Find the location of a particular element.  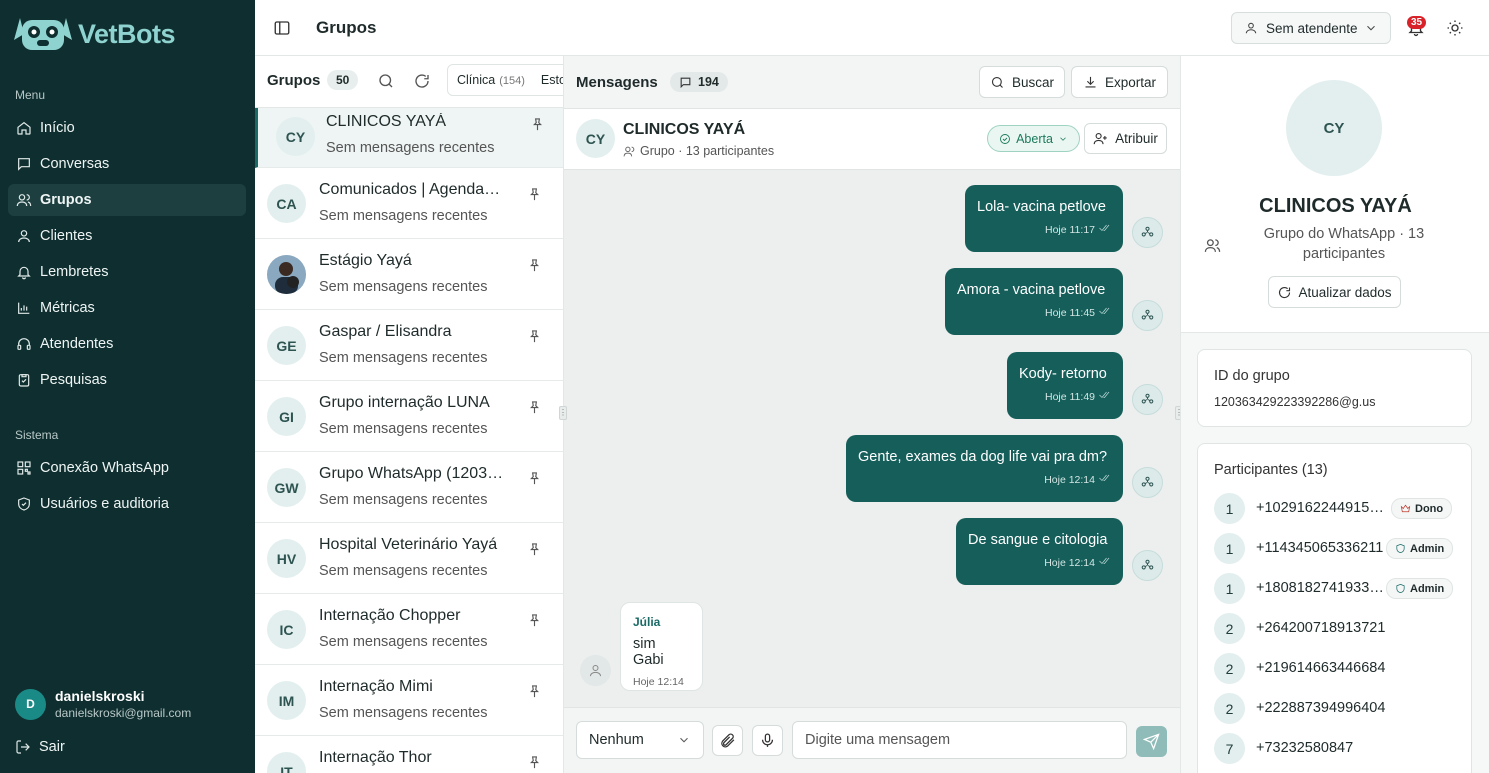

sidebar-item-usuarios-auditoria: Usuários e auditoria is located at coordinates (127, 504).